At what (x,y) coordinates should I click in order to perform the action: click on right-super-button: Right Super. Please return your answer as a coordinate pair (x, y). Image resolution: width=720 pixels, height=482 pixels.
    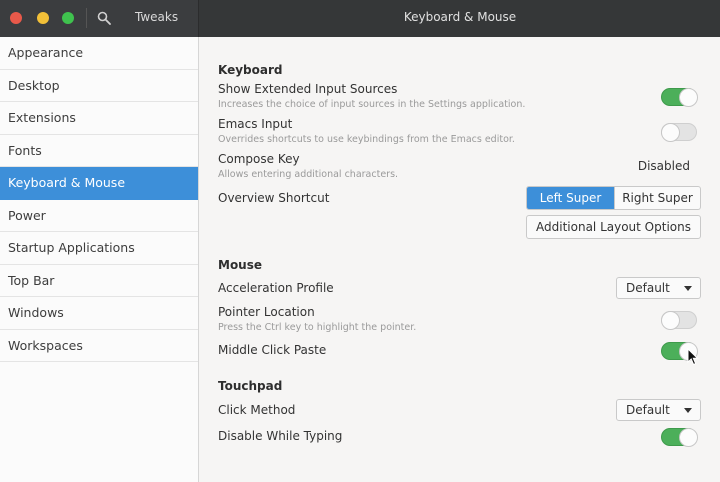
    Looking at the image, I should click on (657, 198).